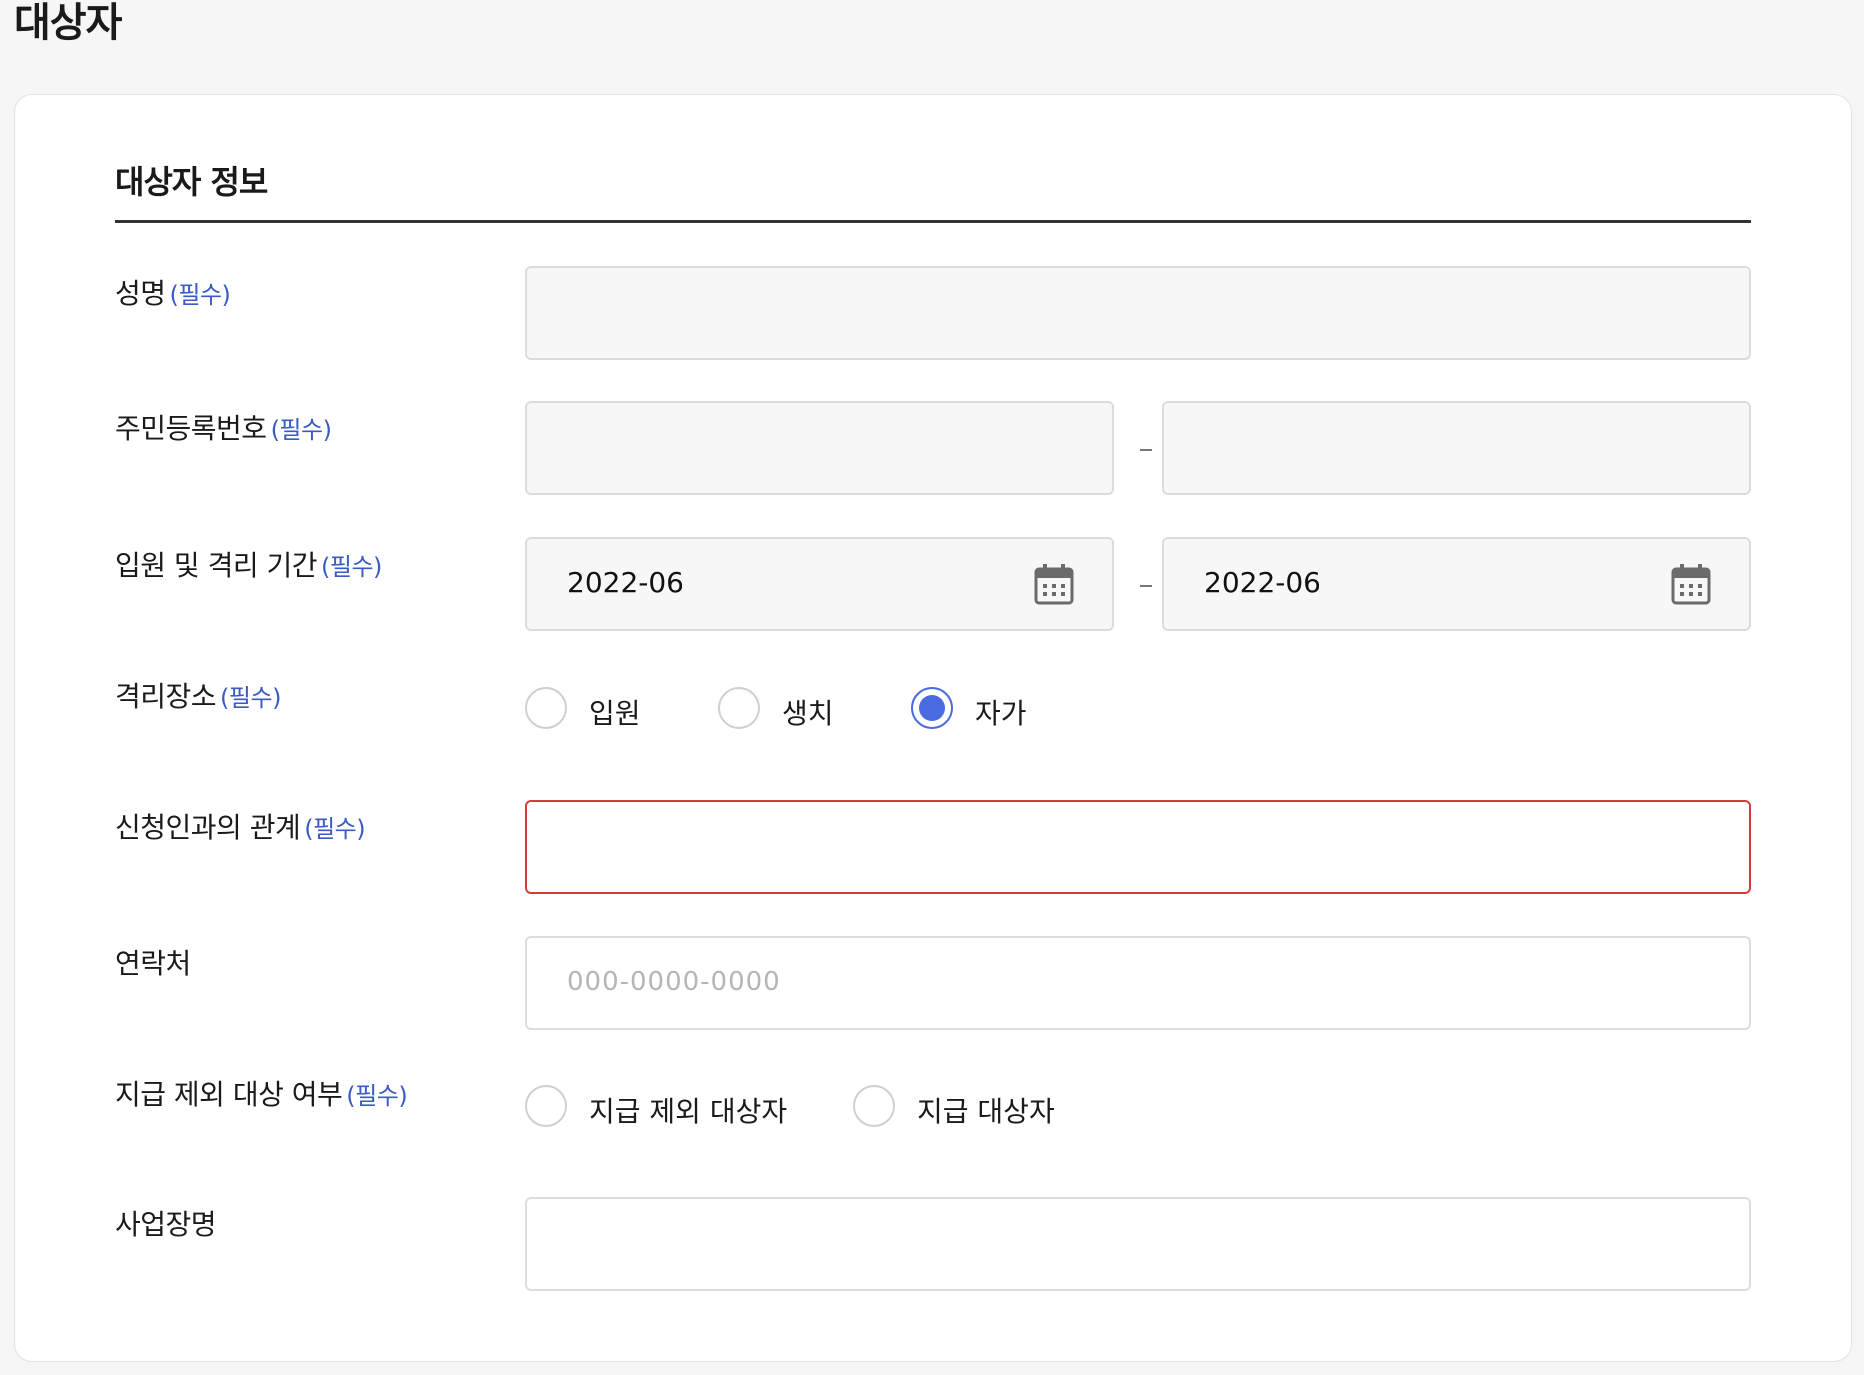 This screenshot has height=1375, width=1864. What do you see at coordinates (1456, 584) in the screenshot?
I see `period-end-date-input: 2022-06-1` at bounding box center [1456, 584].